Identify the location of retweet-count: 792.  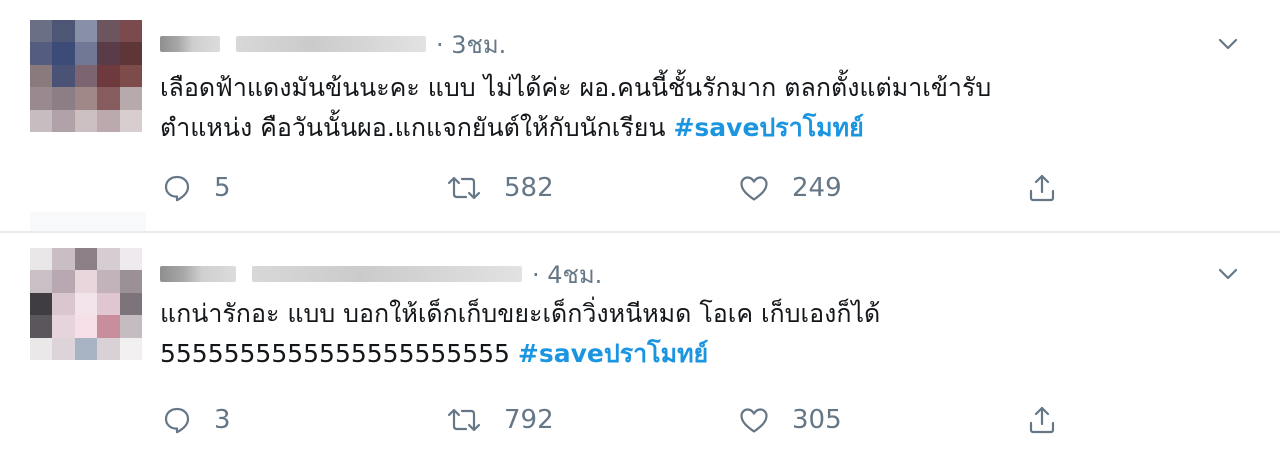
(529, 420).